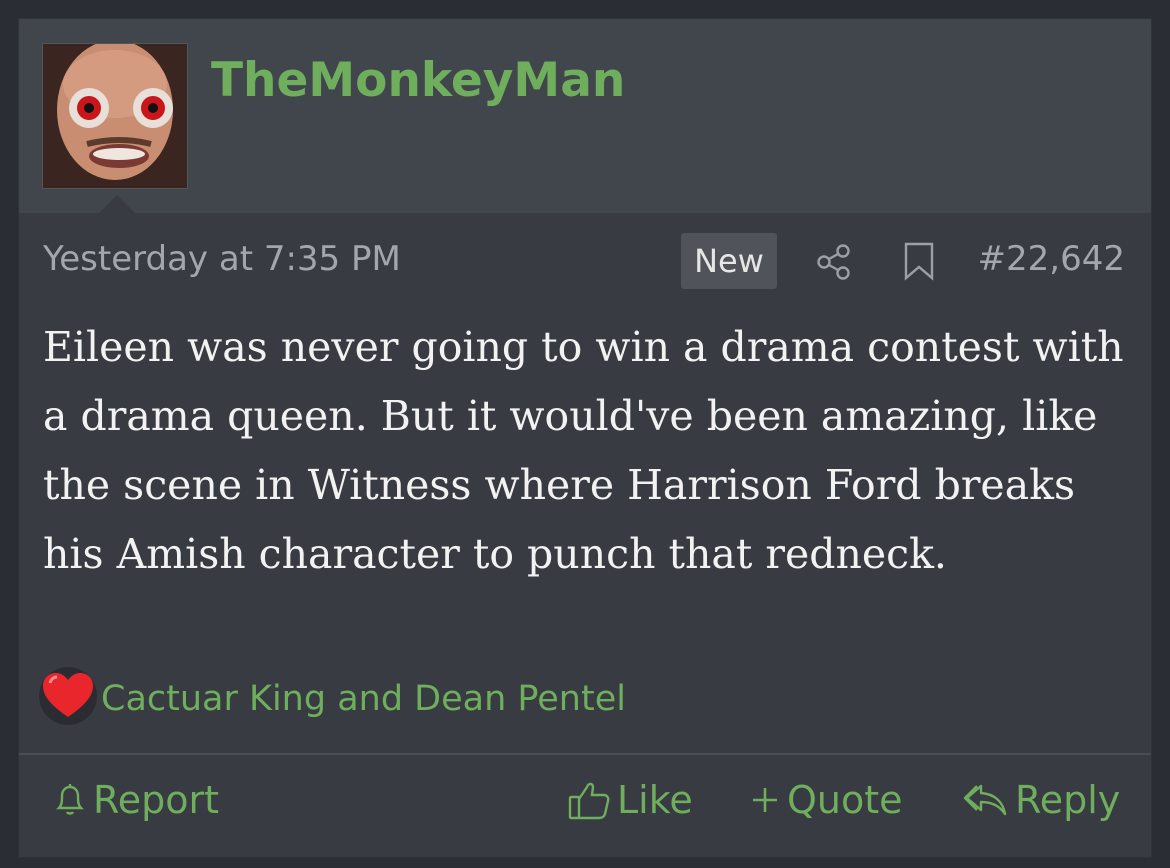  I want to click on thumbs-up-icon, so click(589, 801).